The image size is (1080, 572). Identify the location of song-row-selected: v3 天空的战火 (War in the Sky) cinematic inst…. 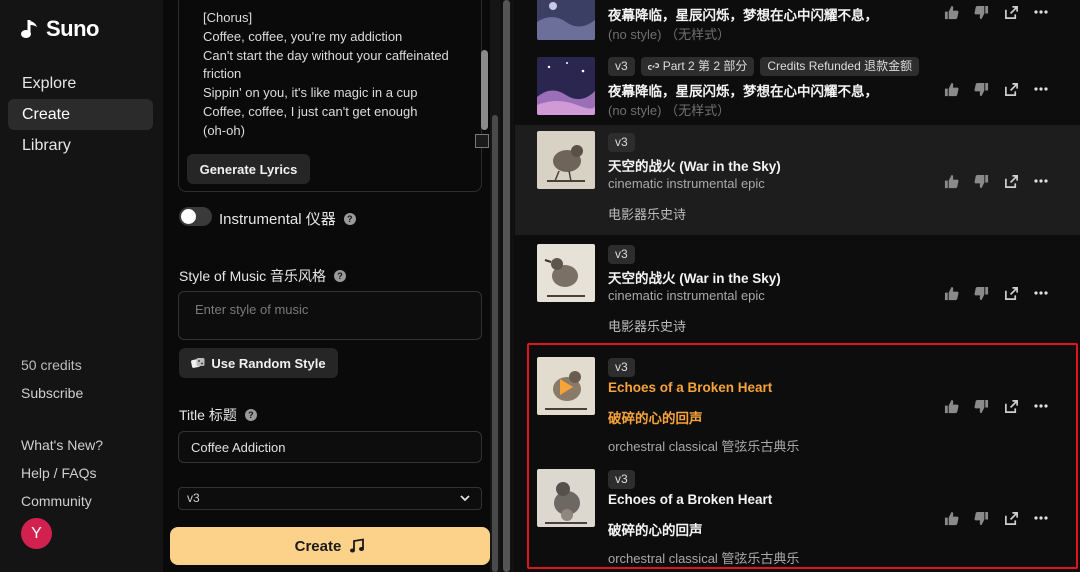
(797, 180).